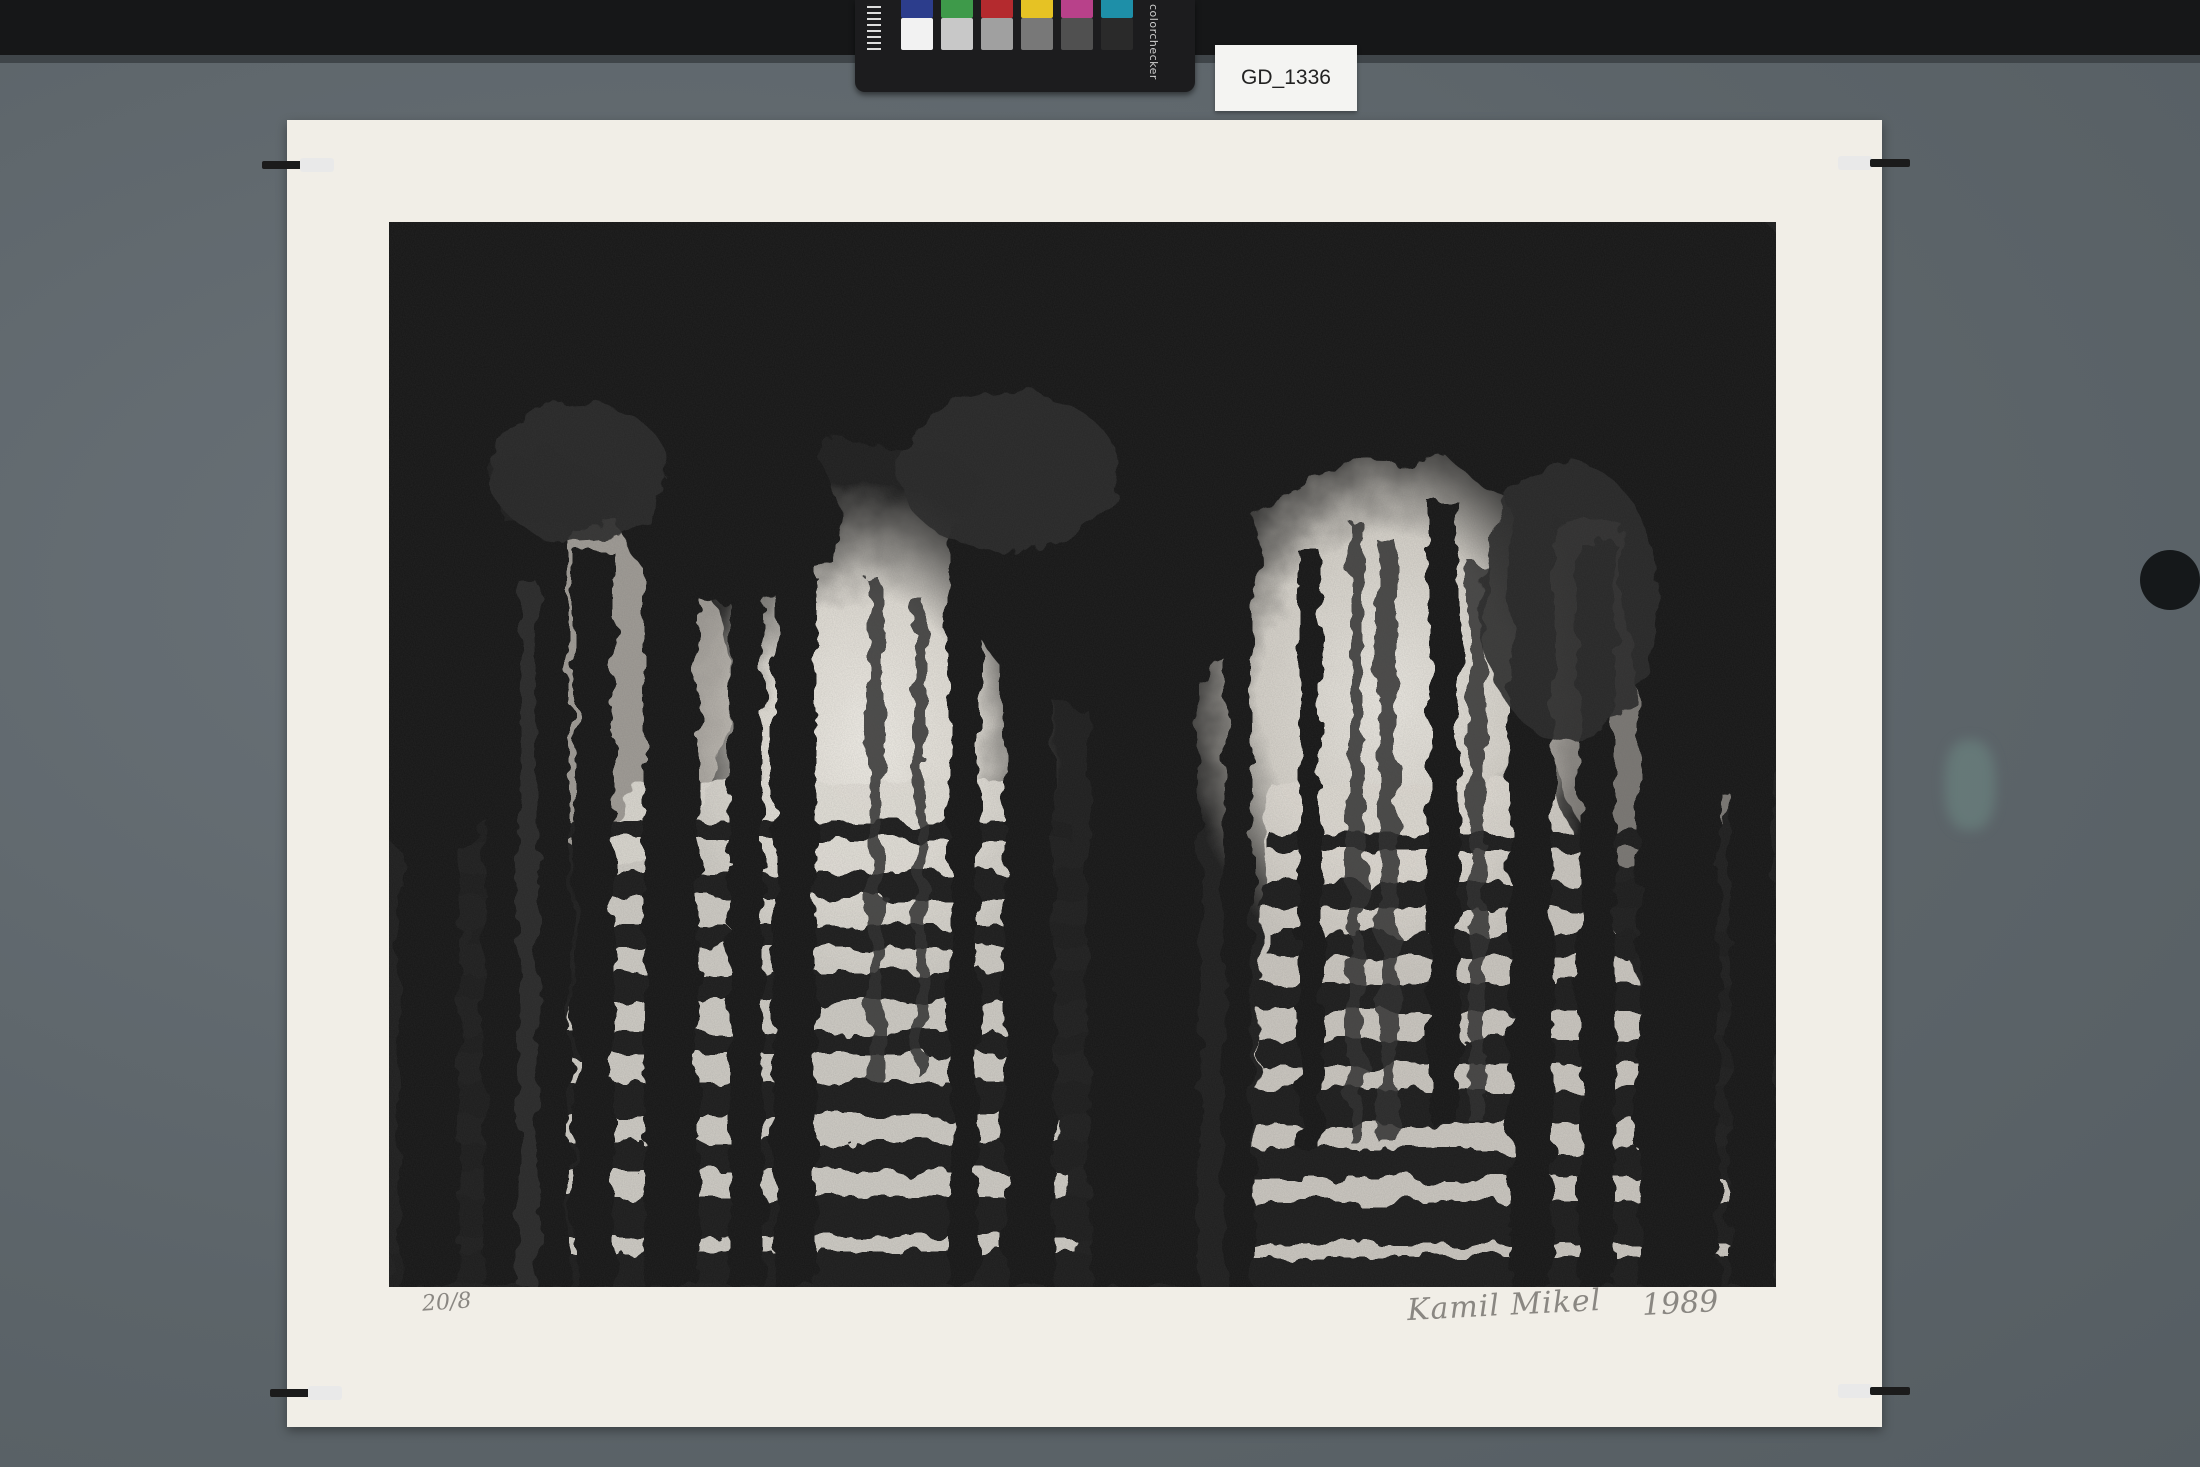  I want to click on print-year: 1989, so click(1680, 1303).